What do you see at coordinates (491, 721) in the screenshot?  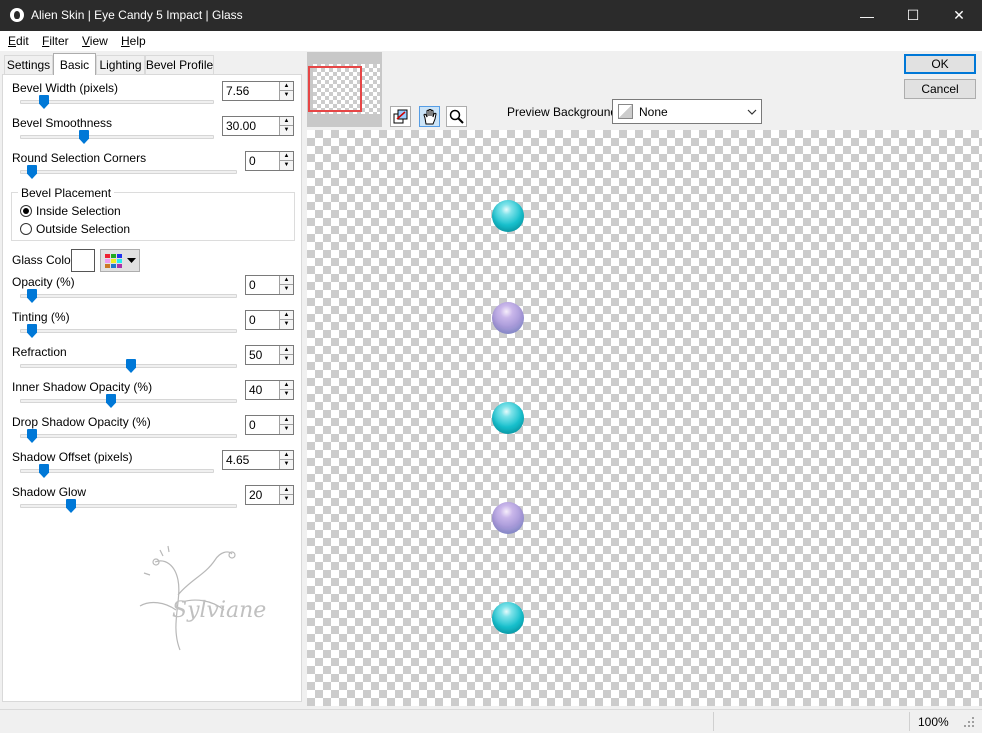 I see `status-bar` at bounding box center [491, 721].